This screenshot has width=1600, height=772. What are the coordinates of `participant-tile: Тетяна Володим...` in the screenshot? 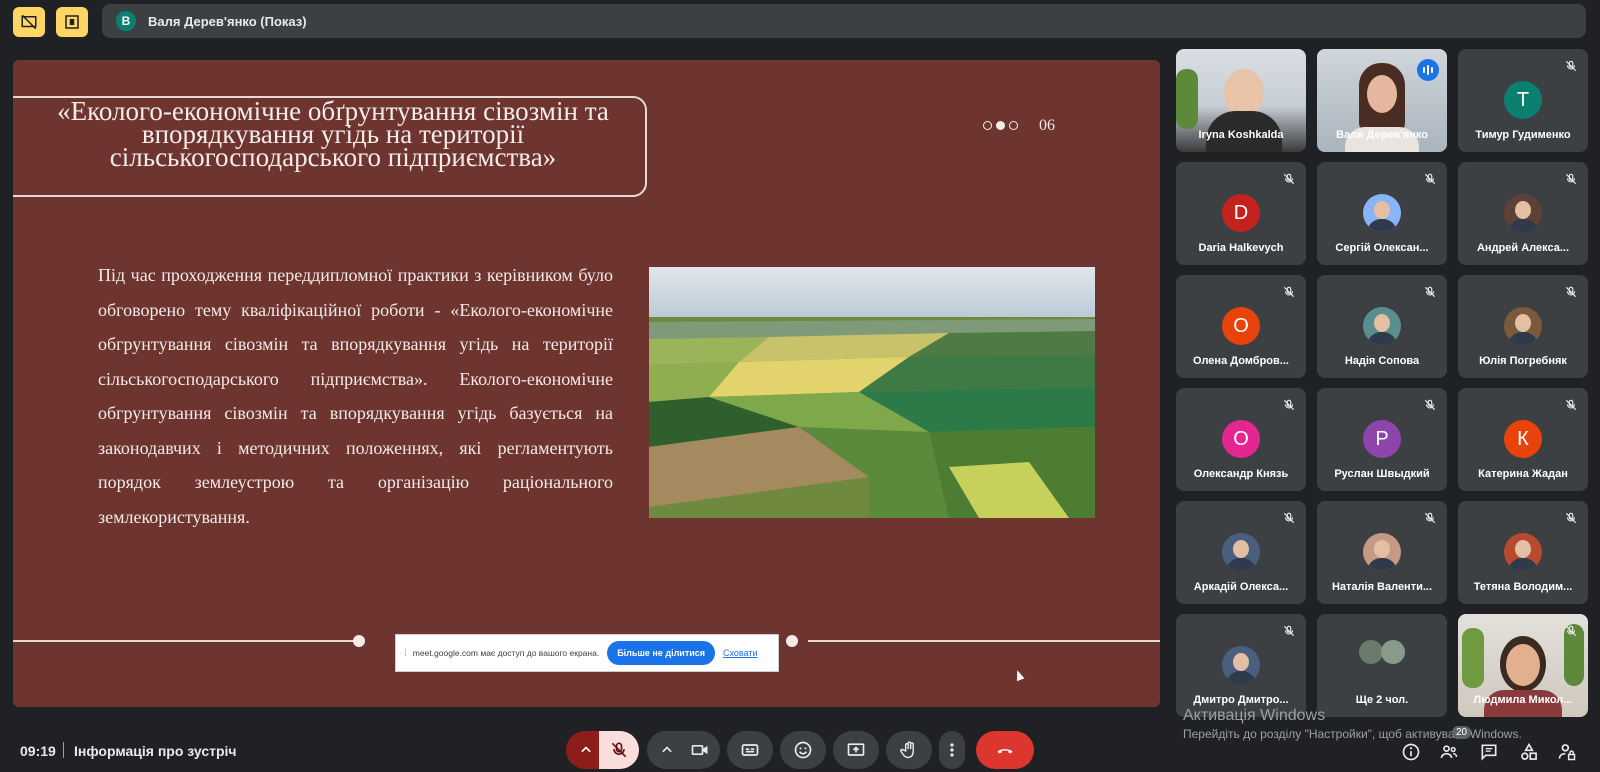 It's located at (1523, 552).